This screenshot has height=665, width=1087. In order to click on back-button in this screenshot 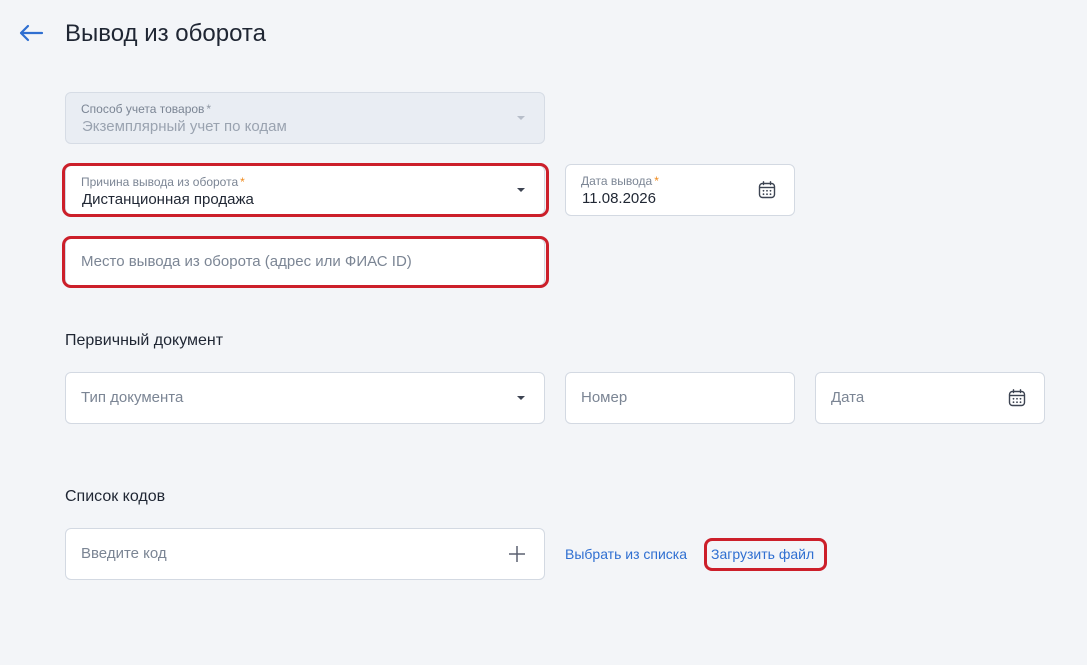, I will do `click(31, 33)`.